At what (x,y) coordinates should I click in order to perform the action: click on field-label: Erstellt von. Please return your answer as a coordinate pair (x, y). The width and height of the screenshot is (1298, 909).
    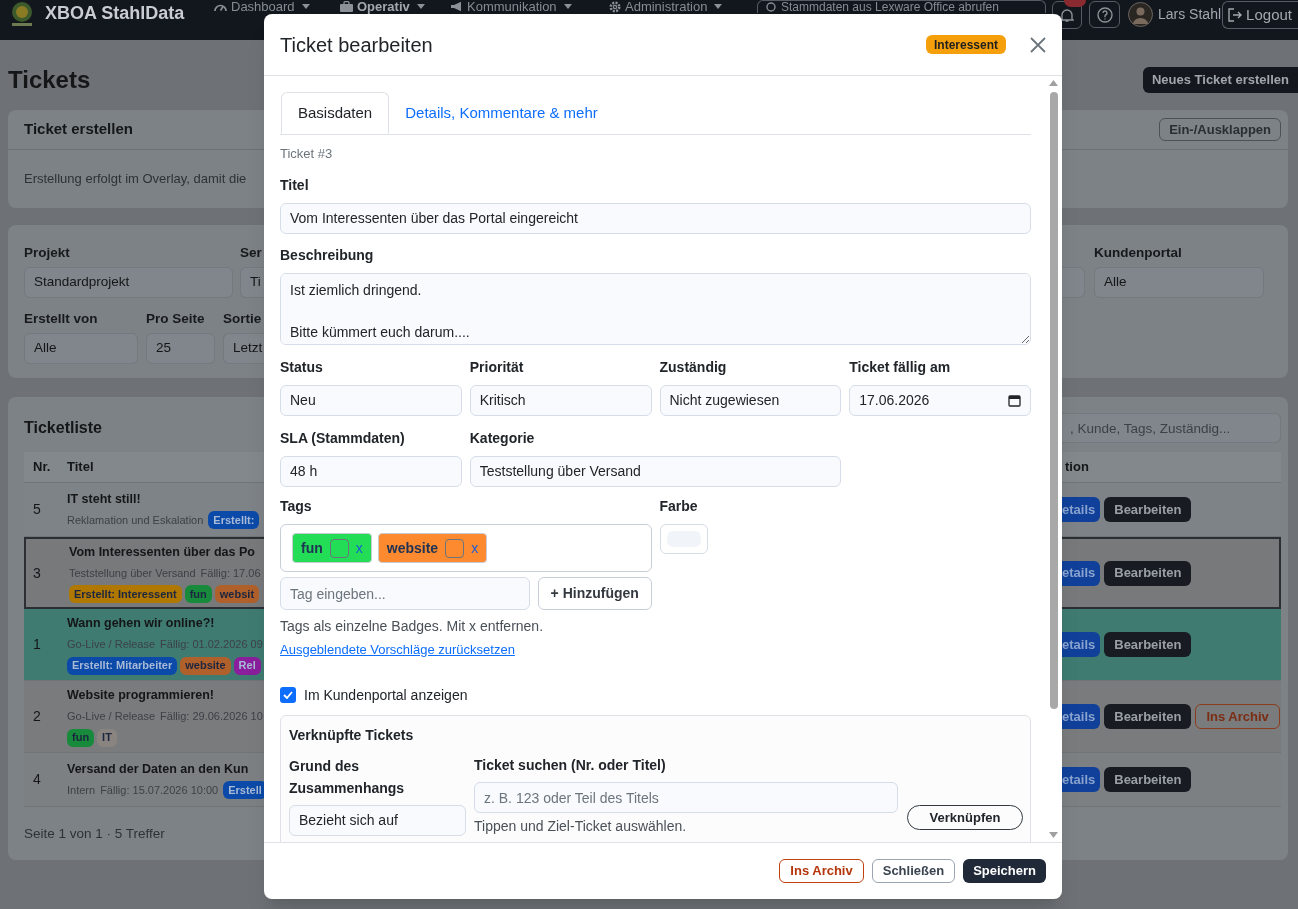
    Looking at the image, I should click on (61, 319).